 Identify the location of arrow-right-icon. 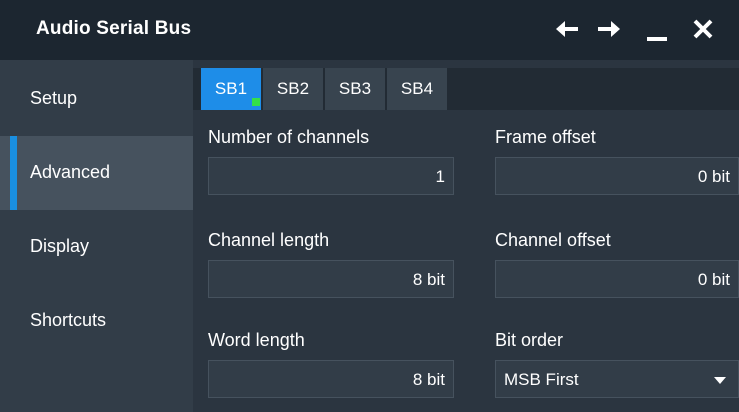
(609, 29).